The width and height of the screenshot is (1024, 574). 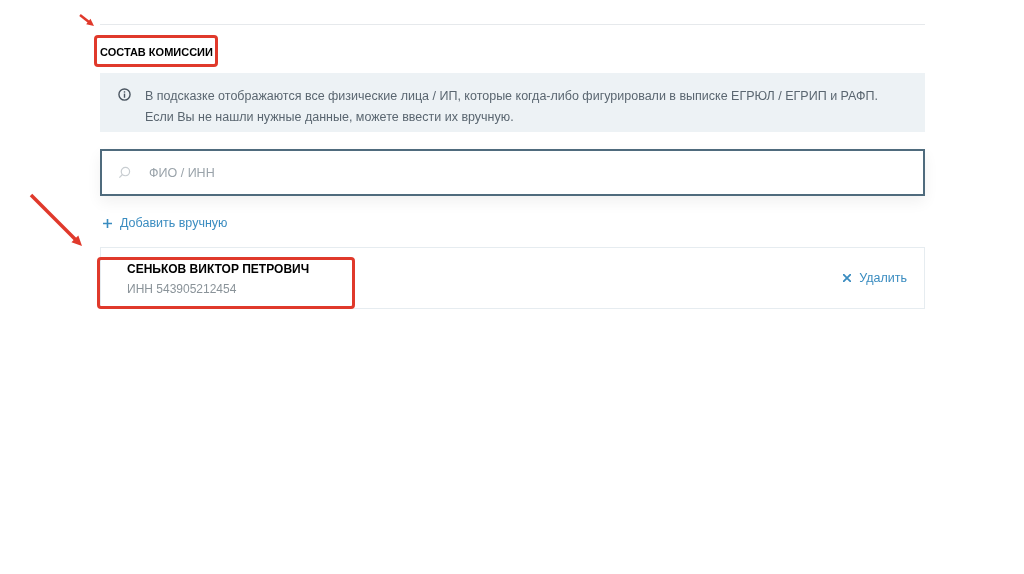 I want to click on section-title: СОСТАВ КОМИССИИ, so click(x=157, y=52).